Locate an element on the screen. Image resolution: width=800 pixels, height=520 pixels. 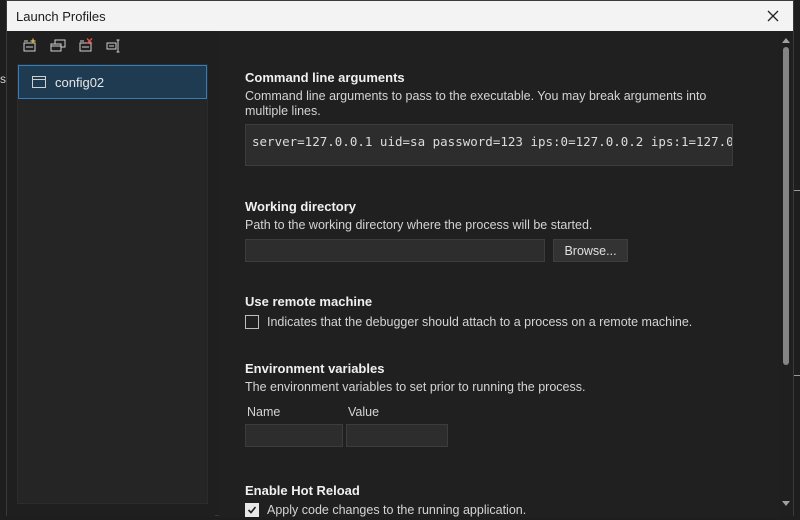
remote-machine-title: Use remote machine is located at coordinates (309, 301).